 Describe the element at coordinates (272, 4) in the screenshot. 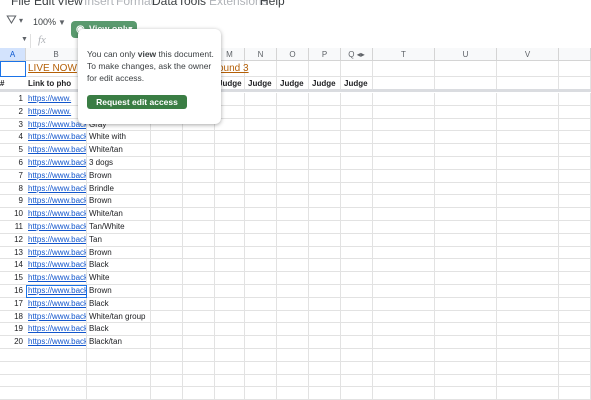

I see `menu-help: Help` at that location.